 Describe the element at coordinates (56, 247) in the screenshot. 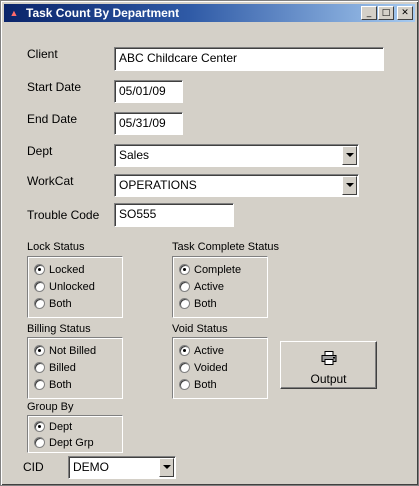

I see `lock-status-label: Lock Status` at that location.